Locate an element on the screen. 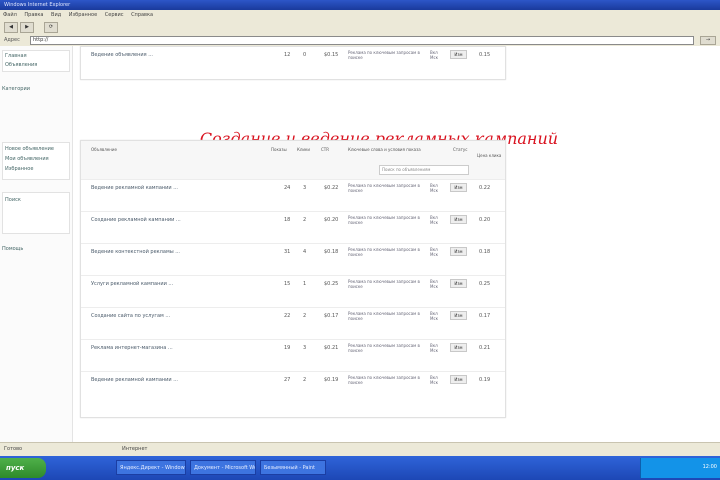 This screenshot has height=480, width=720. ad-ctr: $0.17 is located at coordinates (331, 316).